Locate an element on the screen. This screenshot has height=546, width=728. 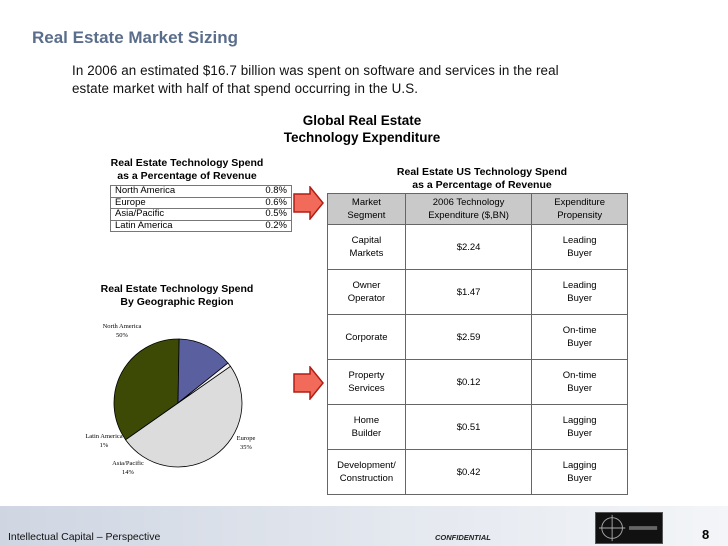
pie-label-north-america: North America is located at coordinates (122, 326).